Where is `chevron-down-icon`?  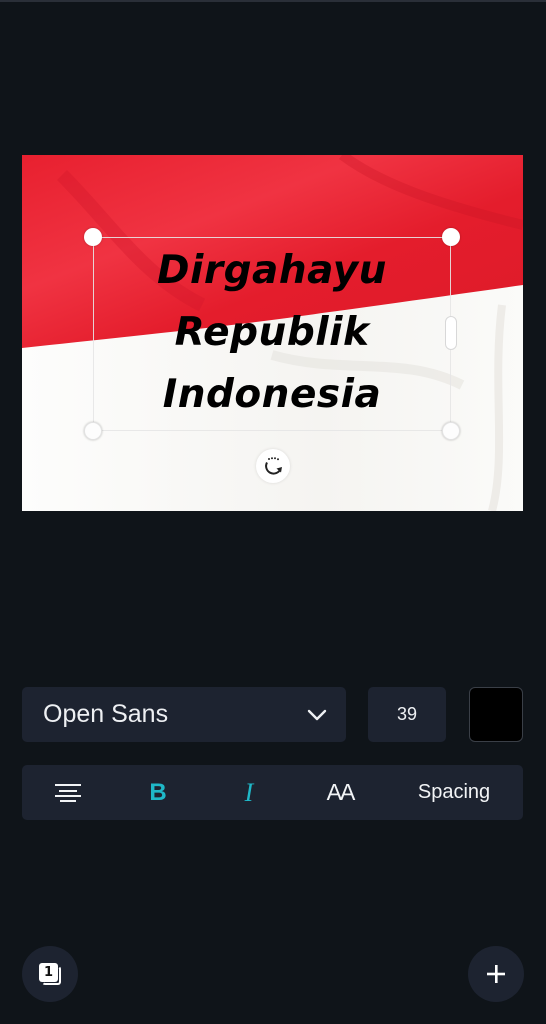 chevron-down-icon is located at coordinates (317, 714).